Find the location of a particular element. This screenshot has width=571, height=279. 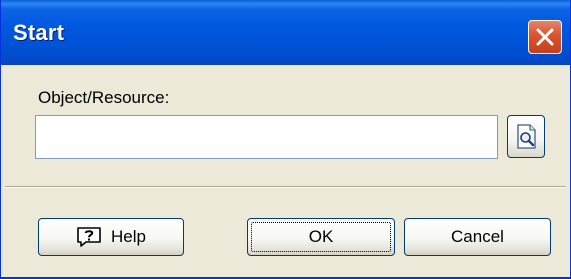

help-button: Help is located at coordinates (111, 237).